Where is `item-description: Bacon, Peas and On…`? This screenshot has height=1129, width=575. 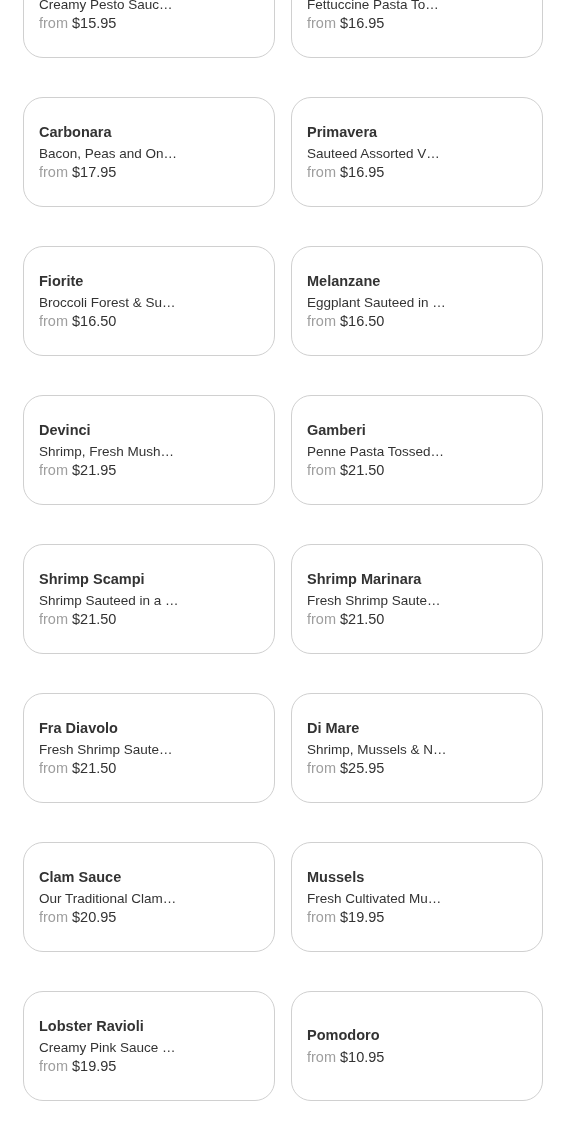 item-description: Bacon, Peas and On… is located at coordinates (109, 153).